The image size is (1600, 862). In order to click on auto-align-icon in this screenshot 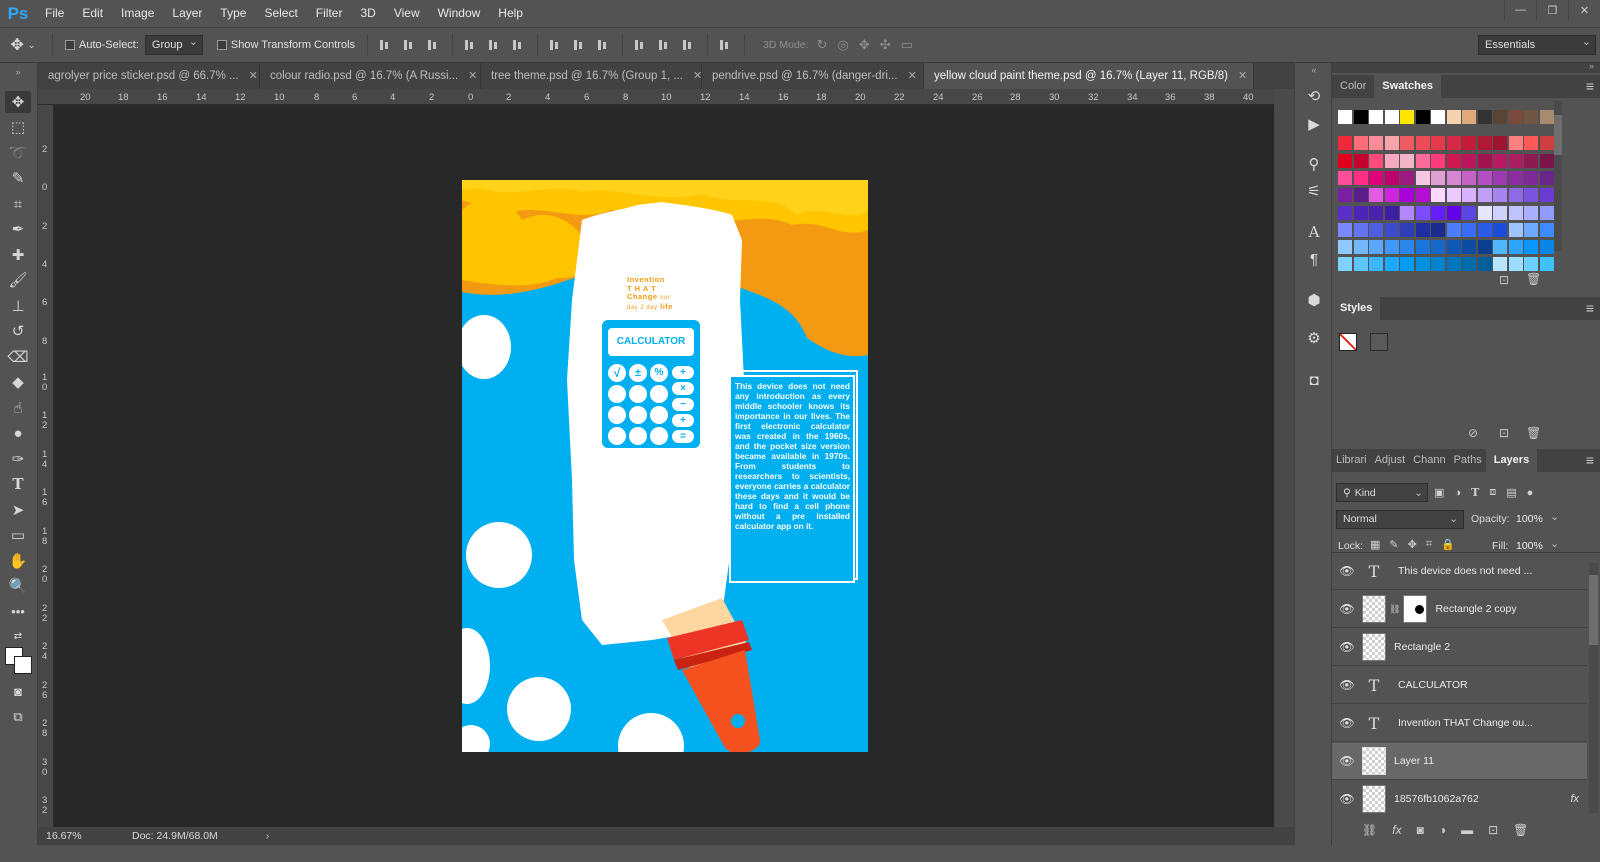, I will do `click(726, 45)`.